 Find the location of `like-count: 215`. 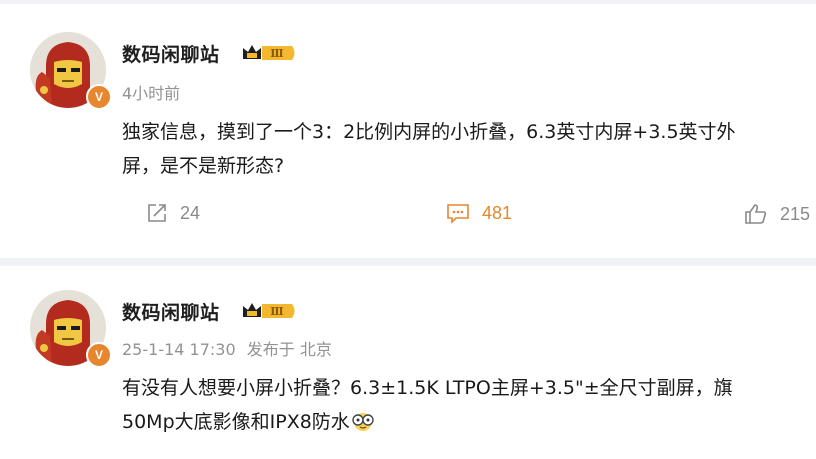

like-count: 215 is located at coordinates (795, 213).